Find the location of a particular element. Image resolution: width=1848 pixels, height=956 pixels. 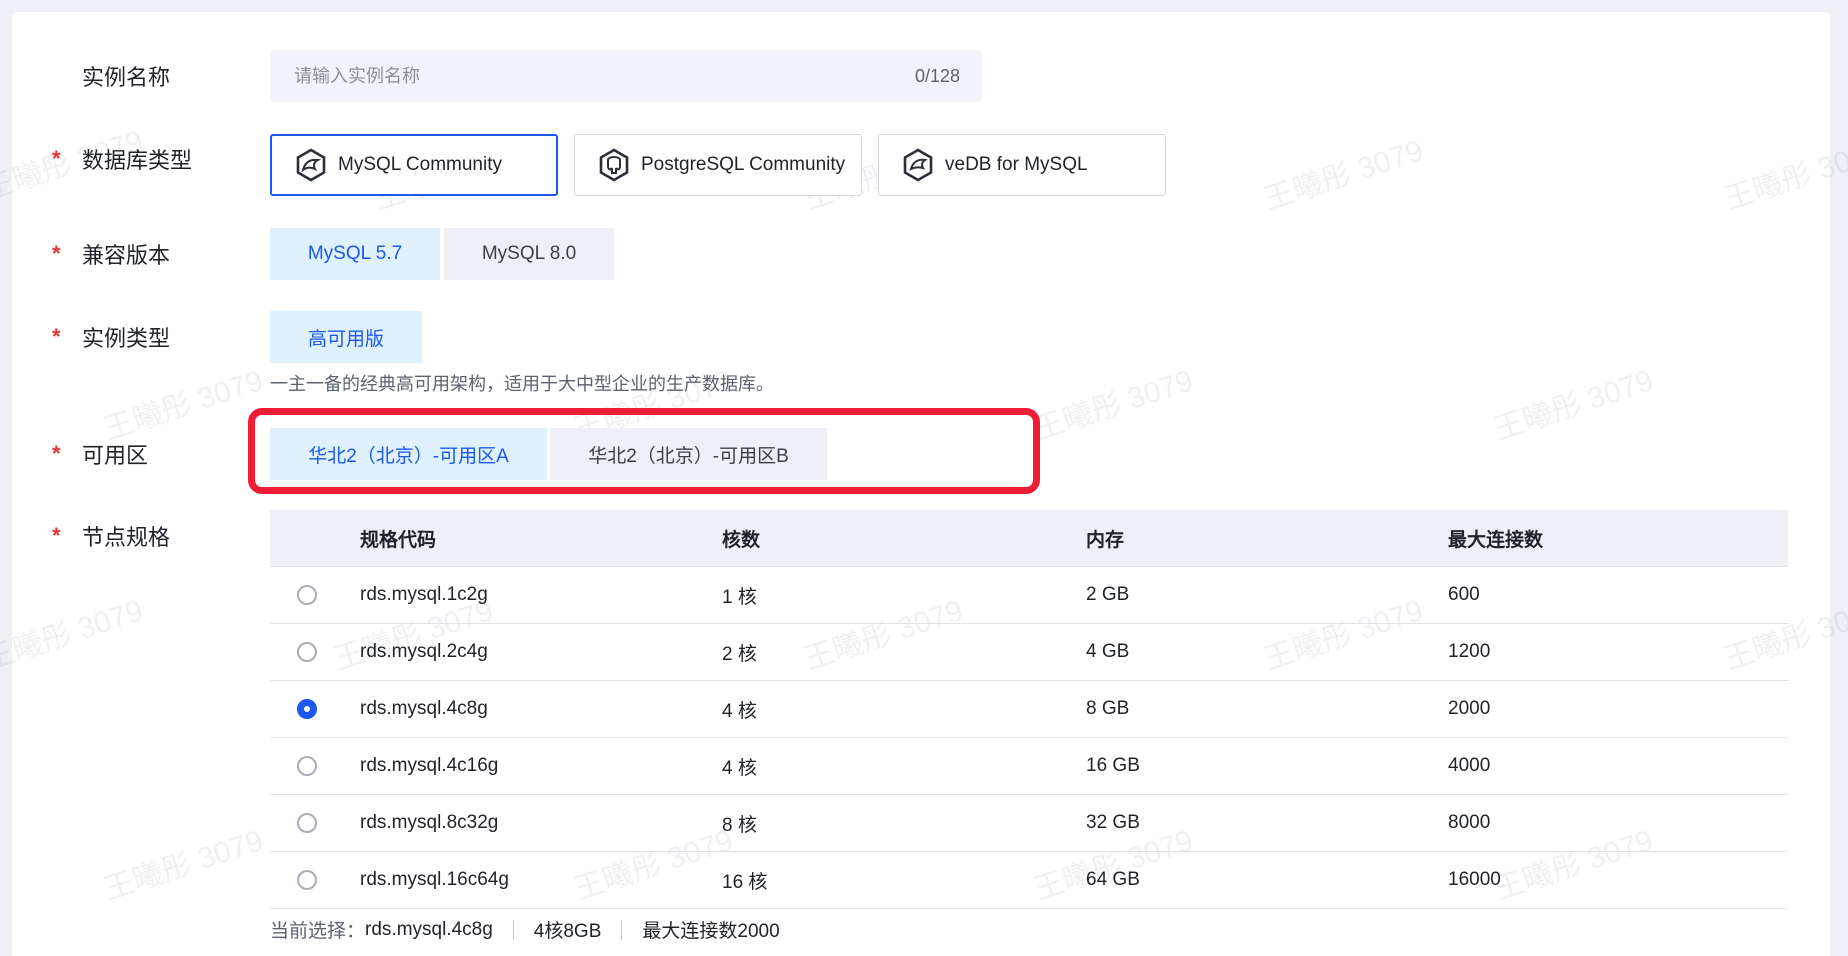

db-type-mysql-card: MySQL Community is located at coordinates (414, 165).